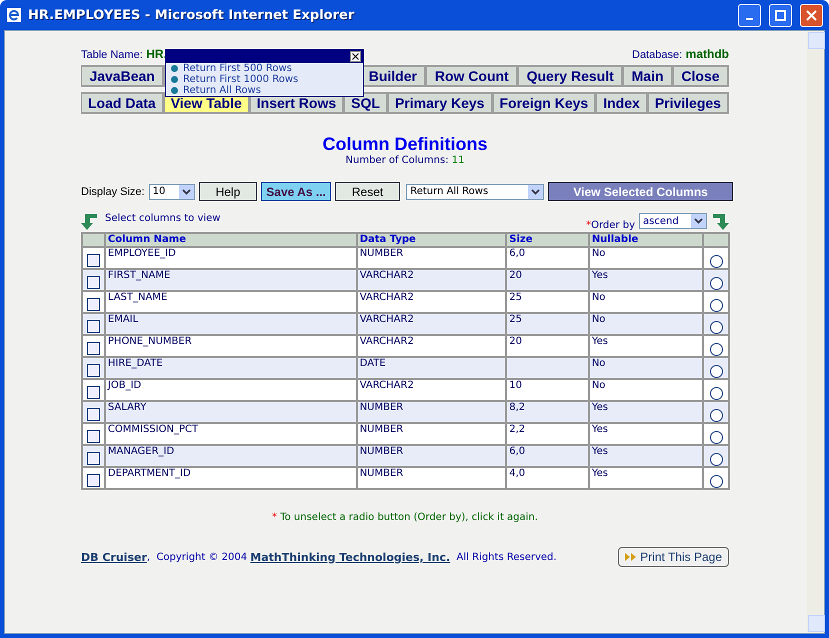  I want to click on order-by-label: *Order by, so click(610, 225).